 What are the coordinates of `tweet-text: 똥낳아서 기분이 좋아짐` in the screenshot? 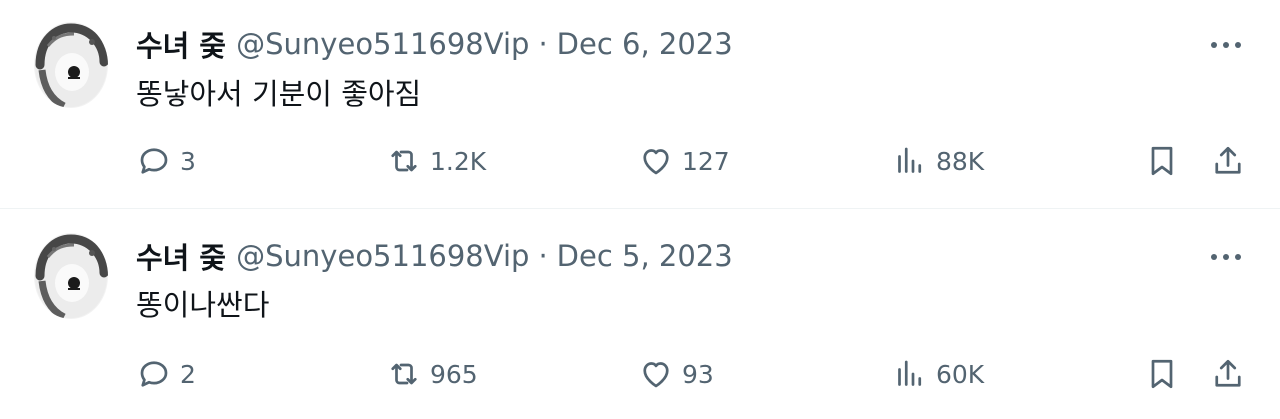 It's located at (279, 94).